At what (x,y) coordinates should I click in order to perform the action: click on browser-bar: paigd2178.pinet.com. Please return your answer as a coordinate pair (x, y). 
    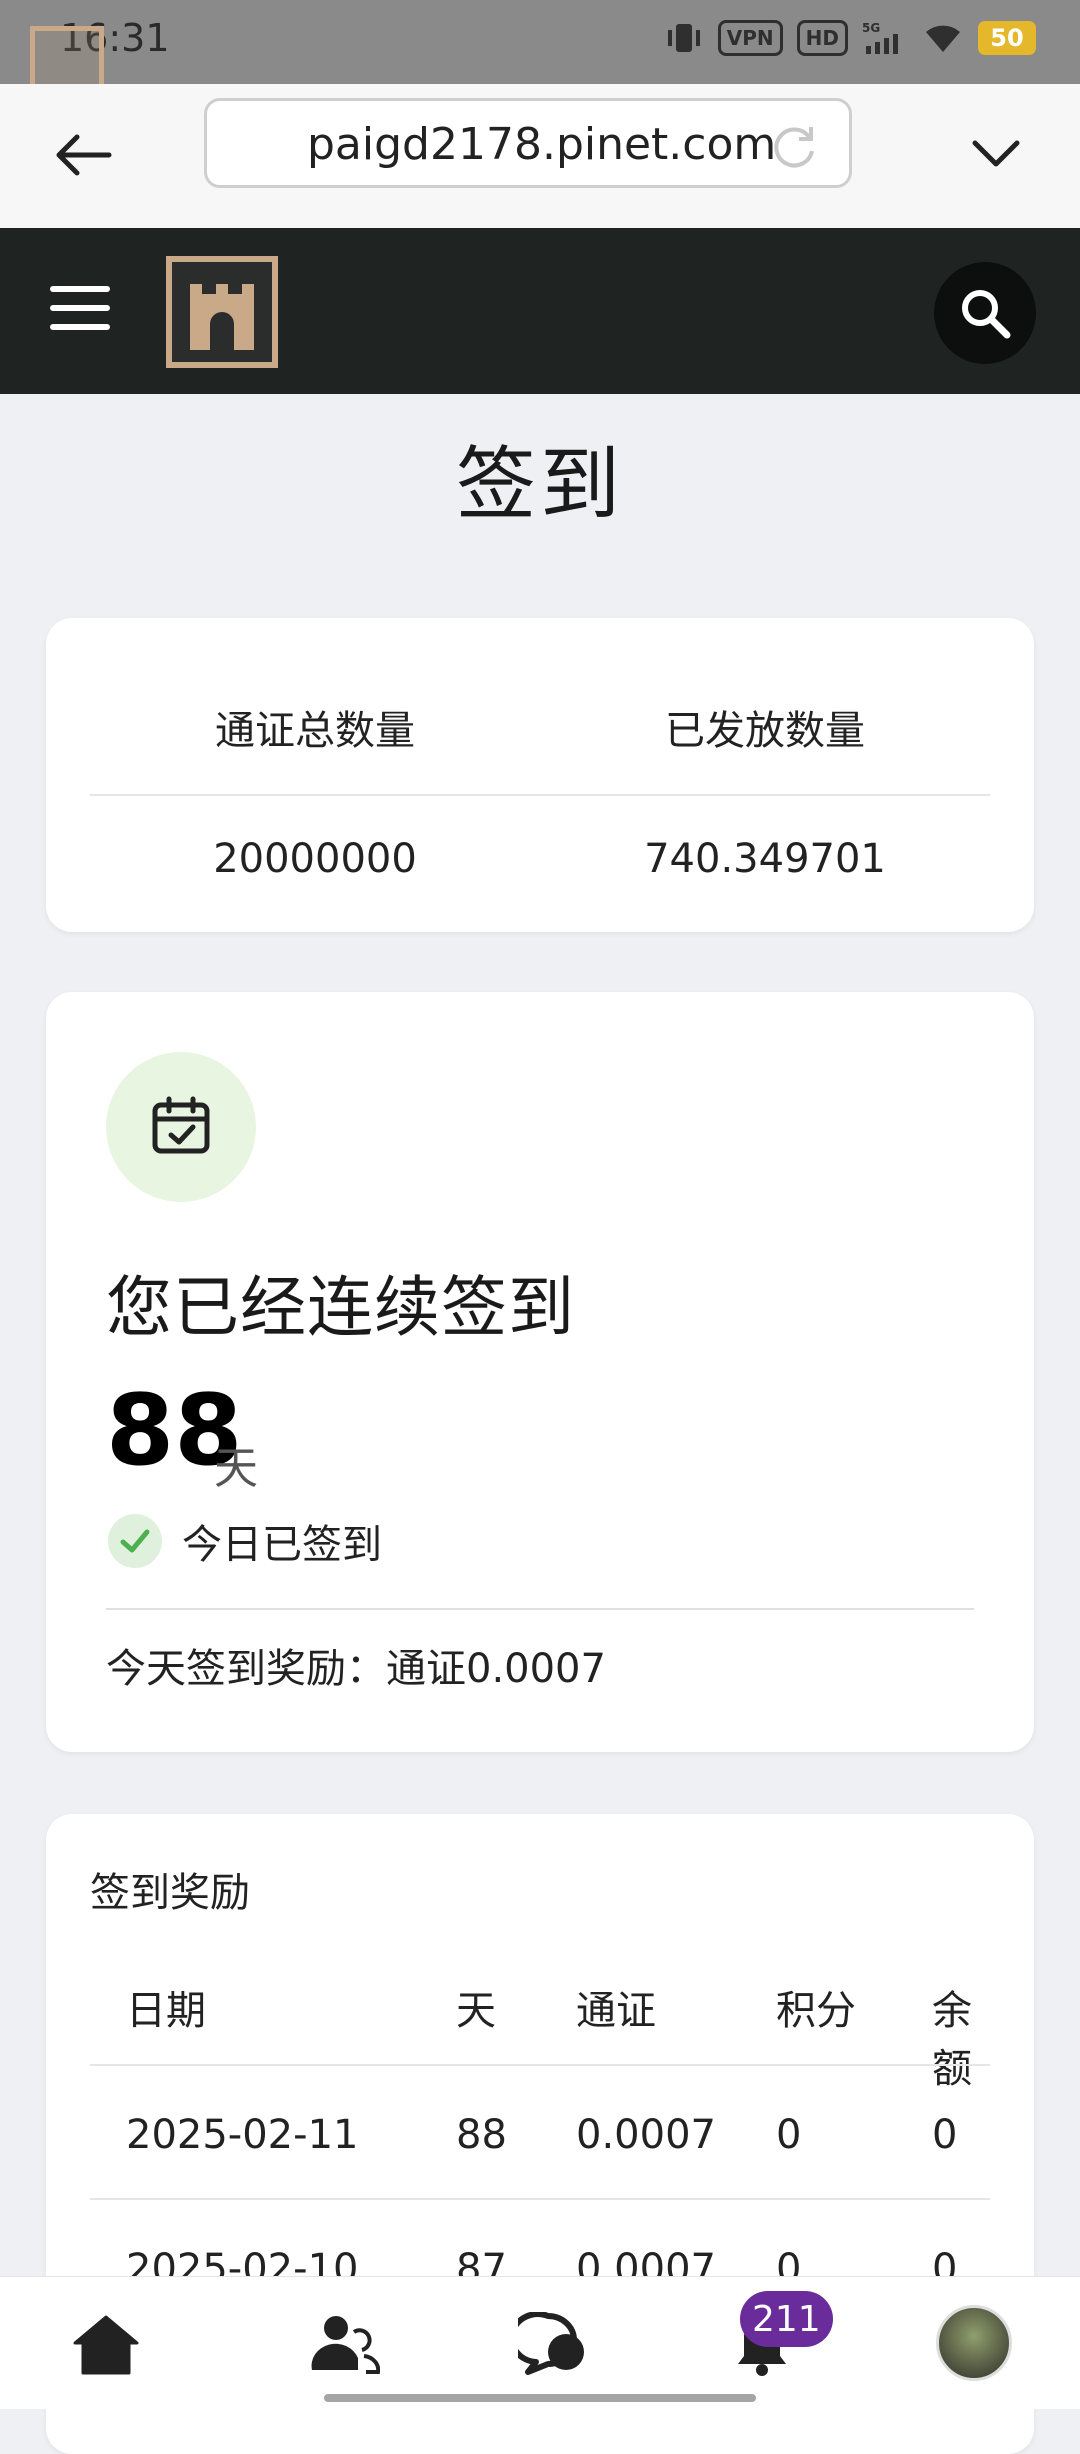
    Looking at the image, I should click on (540, 156).